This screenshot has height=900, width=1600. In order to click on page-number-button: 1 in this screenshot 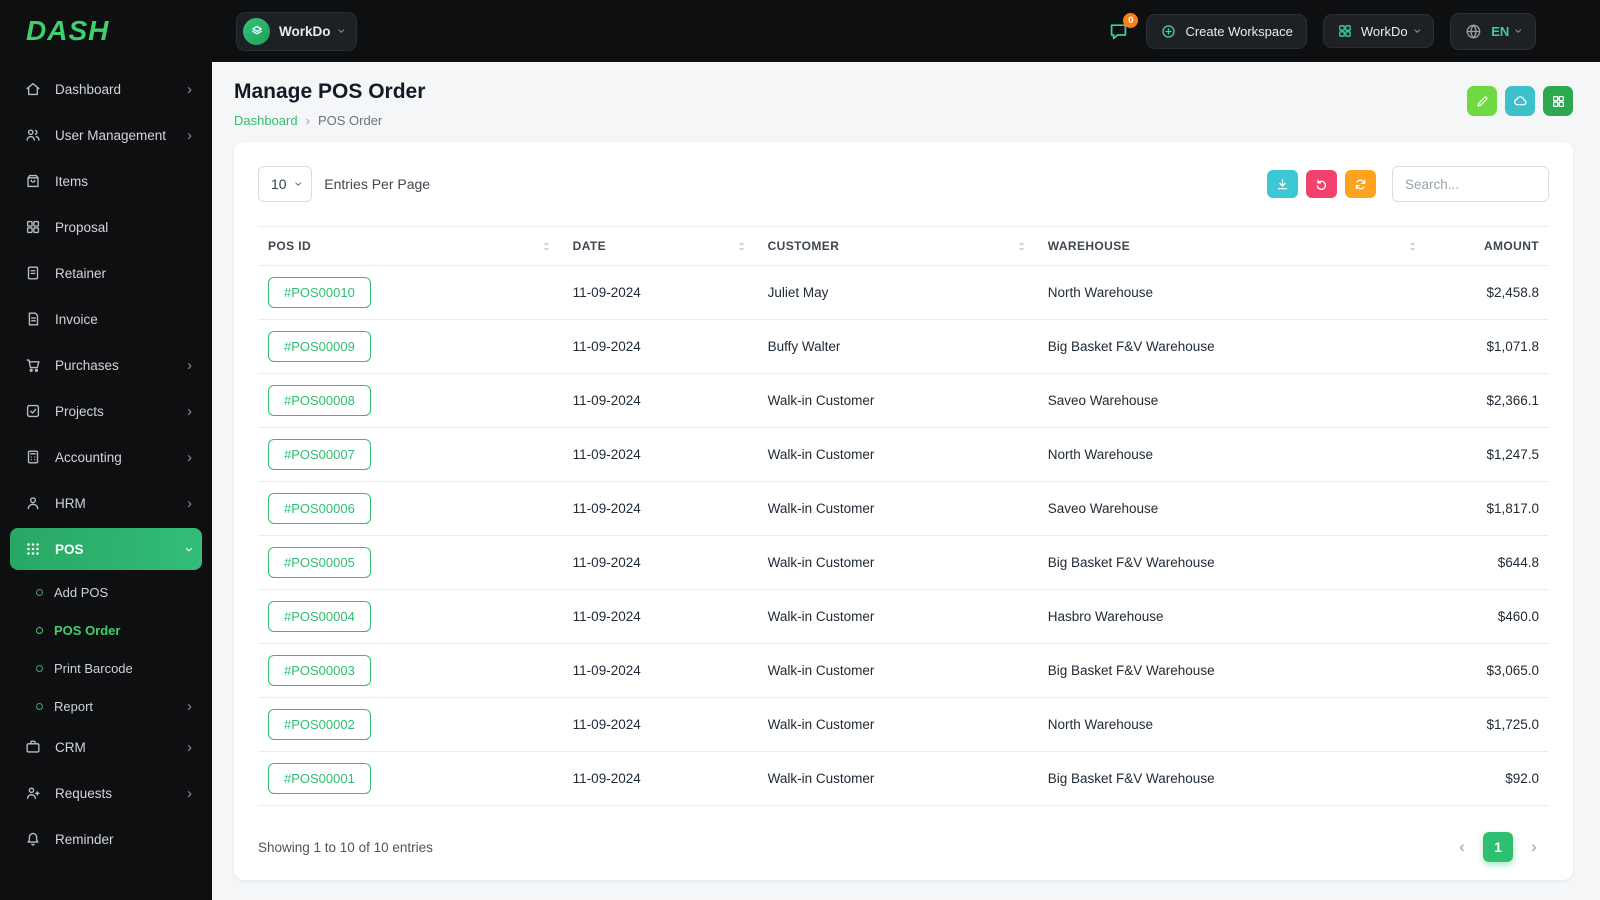, I will do `click(1498, 847)`.